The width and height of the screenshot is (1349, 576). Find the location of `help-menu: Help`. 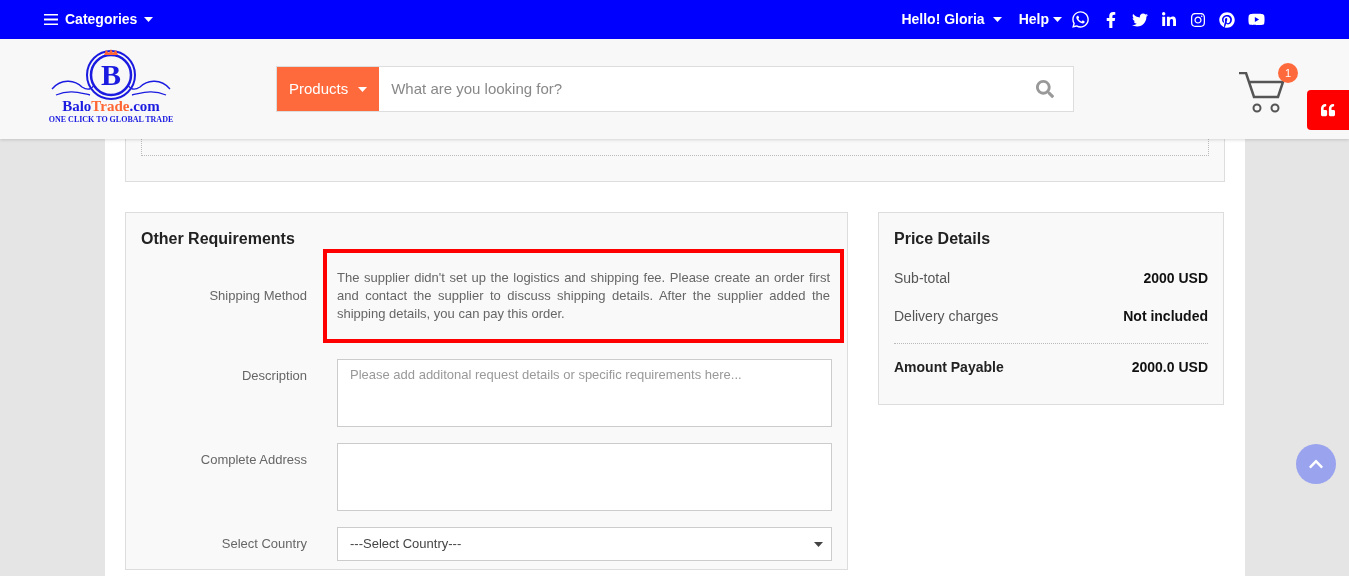

help-menu: Help is located at coordinates (1040, 19).